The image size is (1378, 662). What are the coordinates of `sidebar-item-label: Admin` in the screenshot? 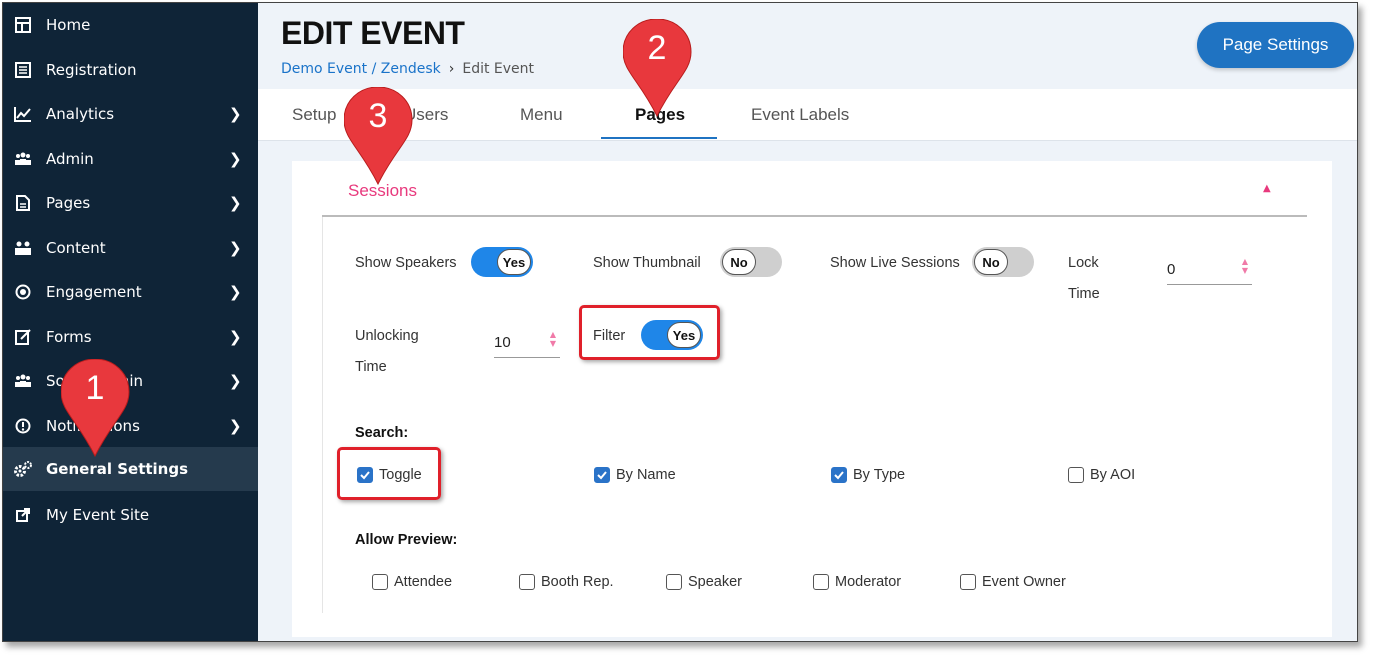 It's located at (70, 159).